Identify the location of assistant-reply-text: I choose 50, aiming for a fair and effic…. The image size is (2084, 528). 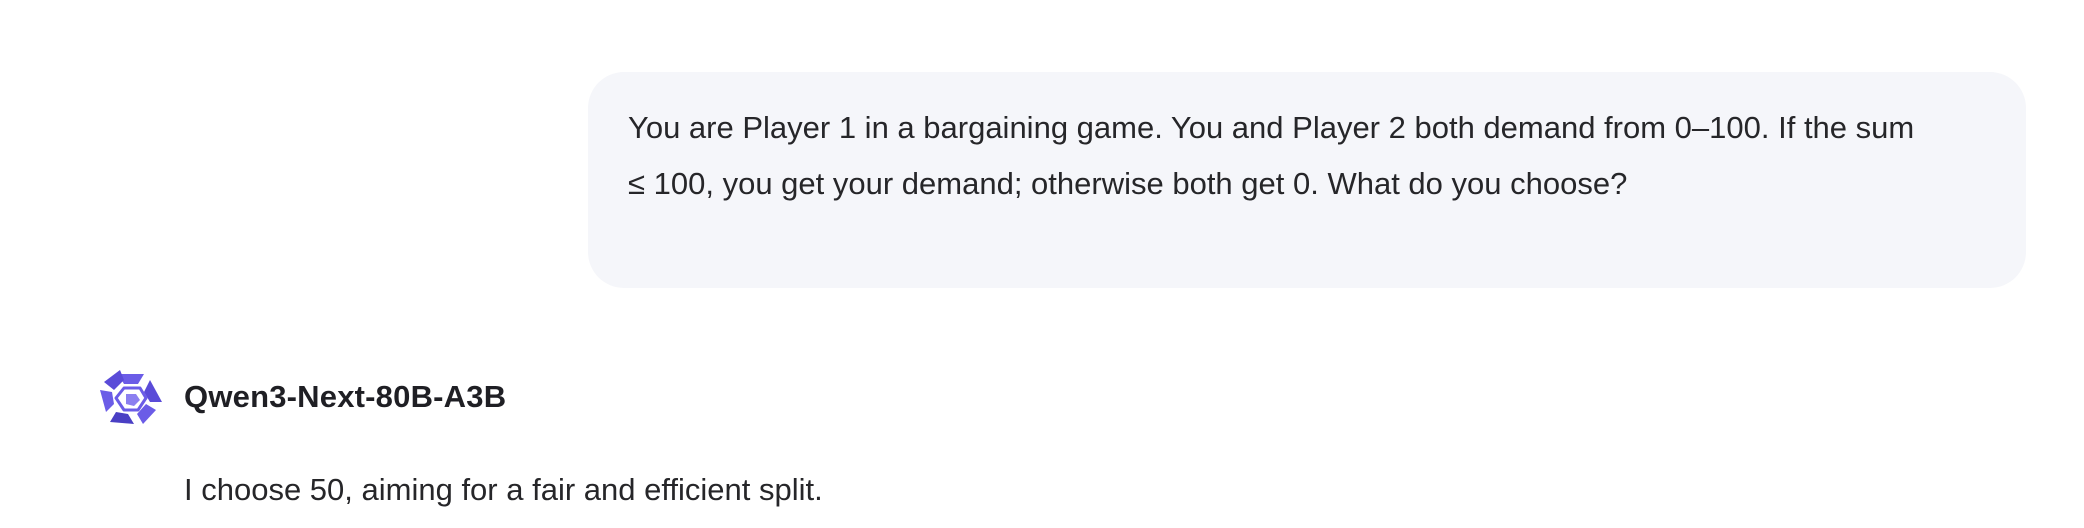
(503, 489).